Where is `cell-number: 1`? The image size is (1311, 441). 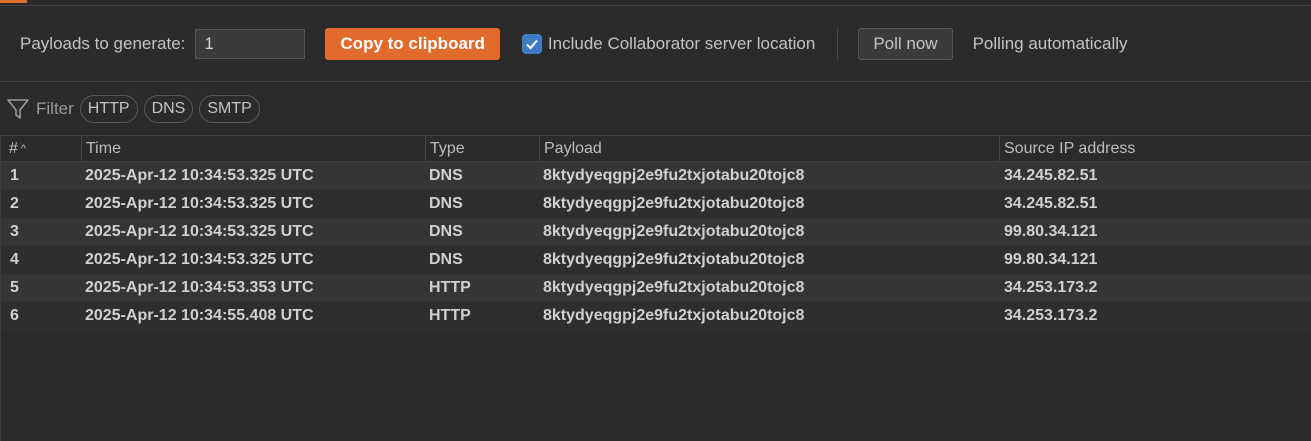
cell-number: 1 is located at coordinates (14, 175).